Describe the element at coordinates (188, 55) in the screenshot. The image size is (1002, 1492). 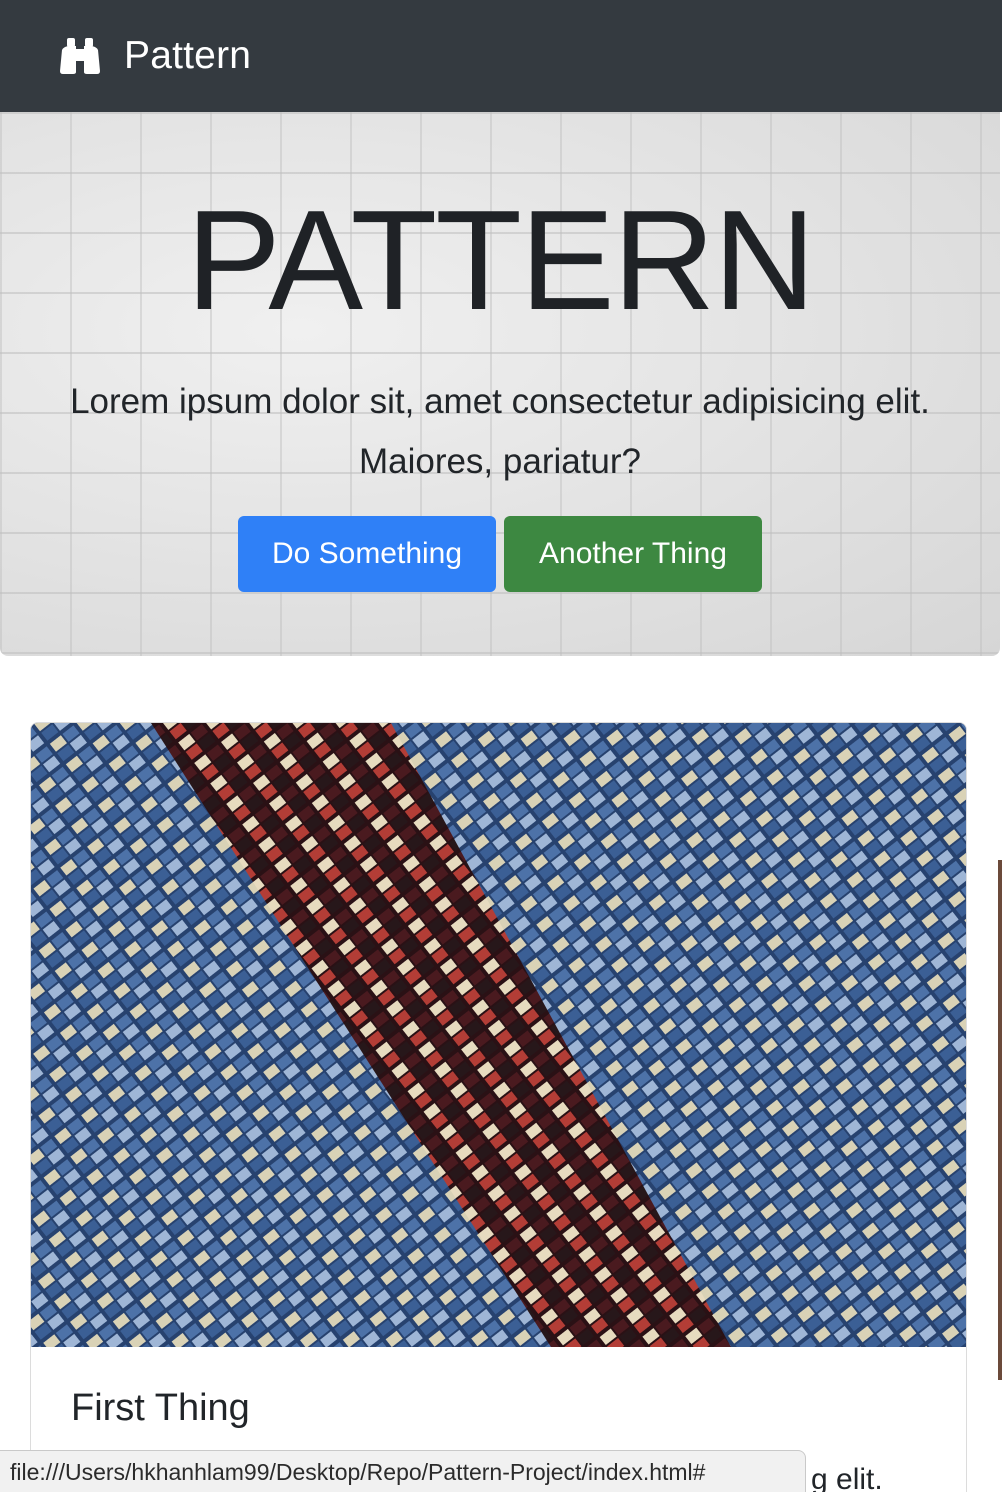
I see `navbar-brand-label: Pattern` at that location.